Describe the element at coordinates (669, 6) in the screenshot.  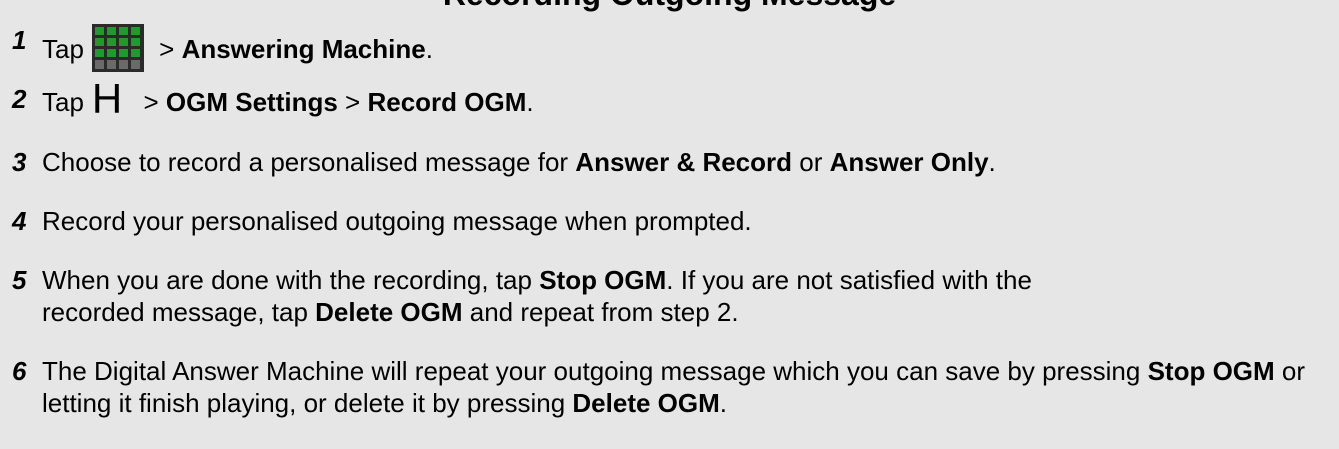
I see `section-heading: Recording Outgoing Message` at that location.